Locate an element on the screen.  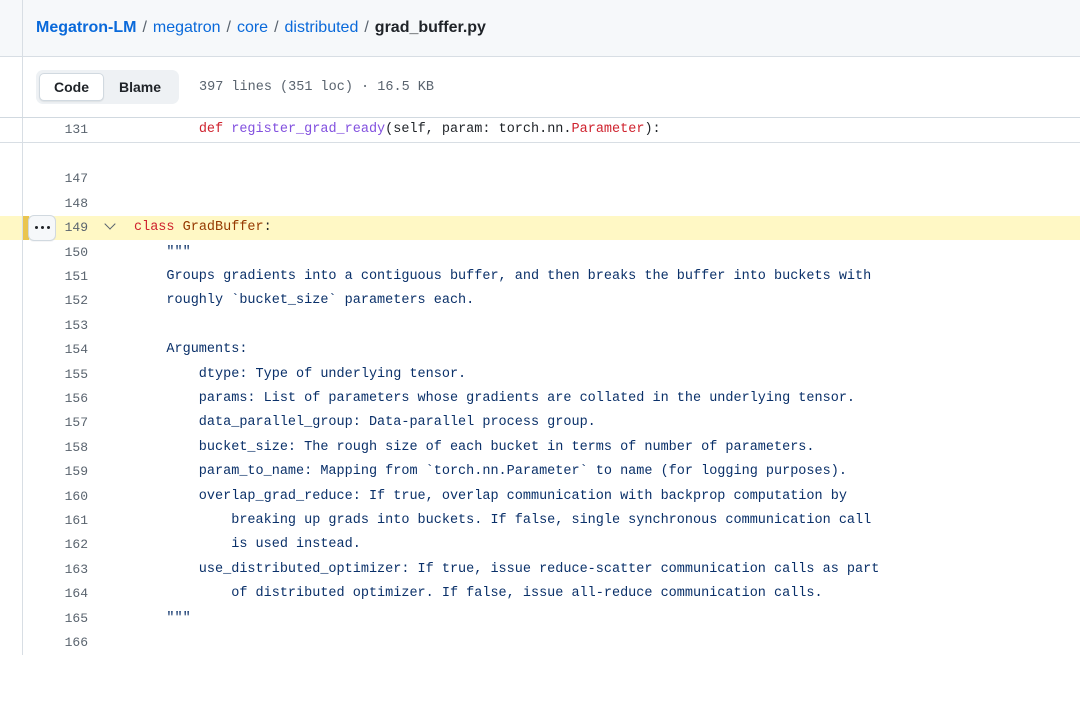
line-number: 156 is located at coordinates (49, 398).